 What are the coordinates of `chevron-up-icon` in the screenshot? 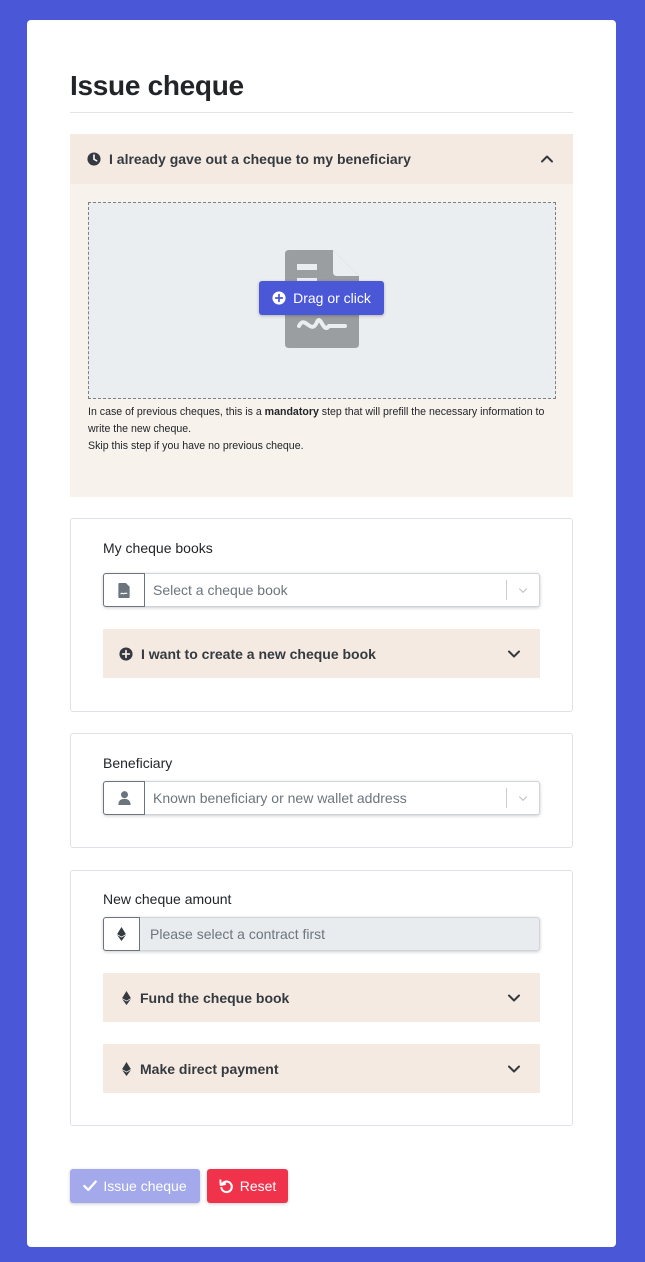 It's located at (547, 159).